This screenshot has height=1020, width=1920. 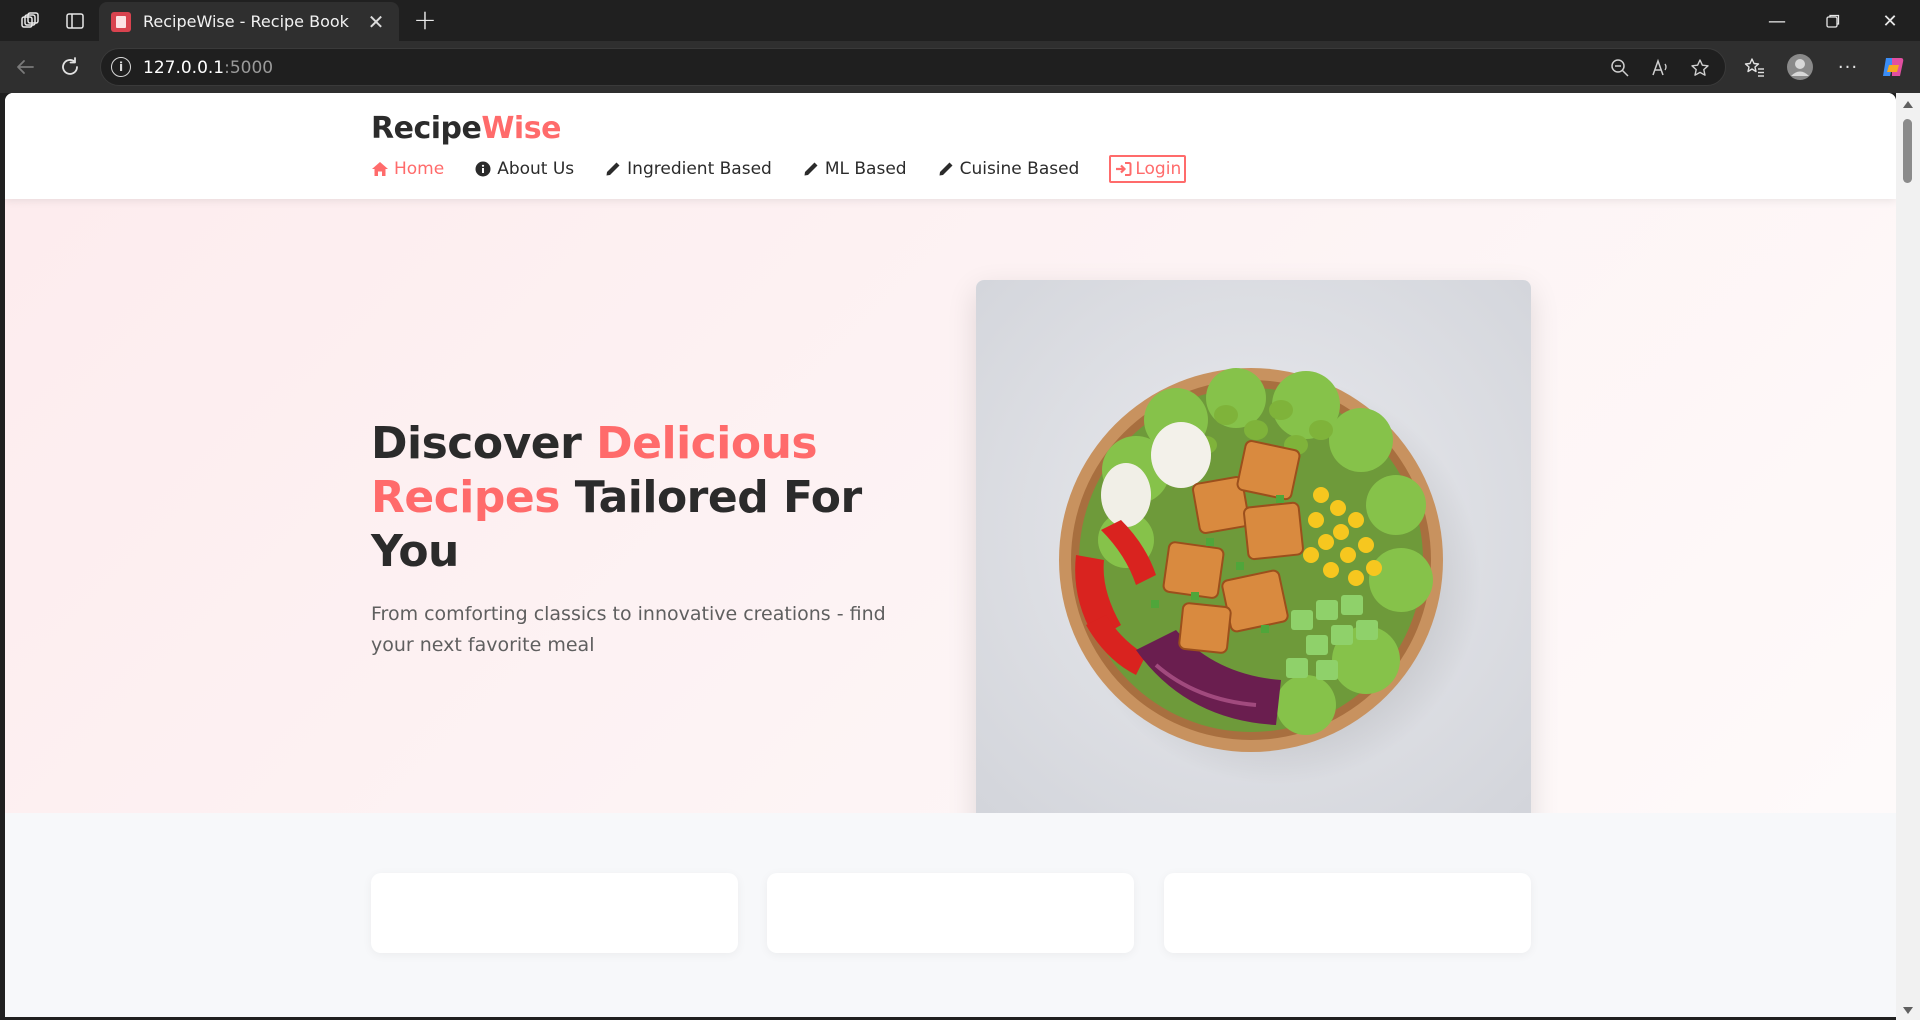 What do you see at coordinates (779, 169) in the screenshot?
I see `main-nav: Home About Us Ingredient Based ML Based` at bounding box center [779, 169].